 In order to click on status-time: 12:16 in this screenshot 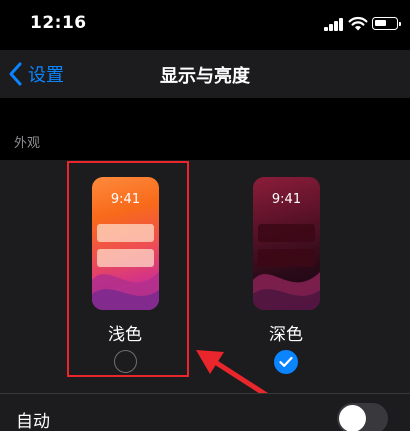, I will do `click(58, 23)`.